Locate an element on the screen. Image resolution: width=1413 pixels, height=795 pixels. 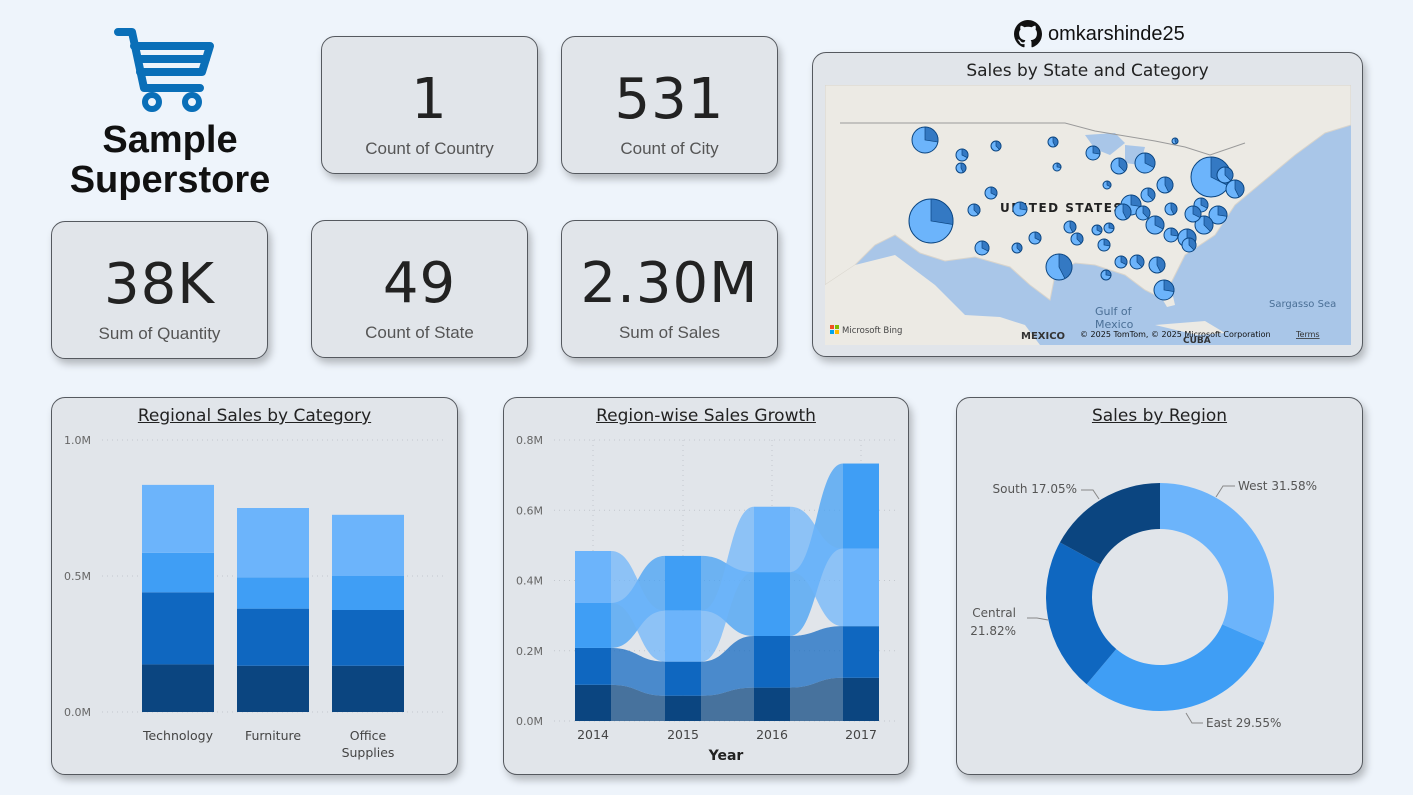
kpi-sum-quantity: 38K Sum of Quantity is located at coordinates (159, 290).